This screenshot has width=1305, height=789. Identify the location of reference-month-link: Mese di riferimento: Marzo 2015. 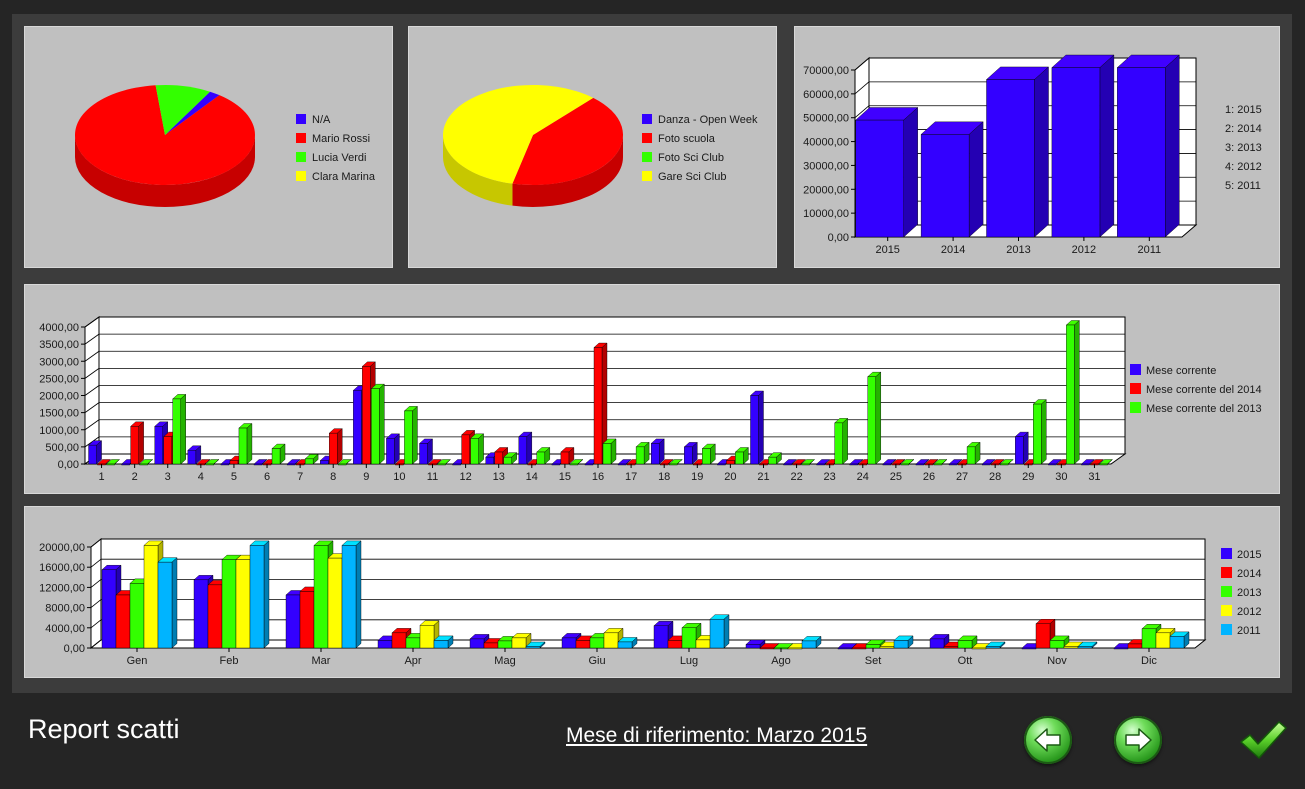
(716, 736).